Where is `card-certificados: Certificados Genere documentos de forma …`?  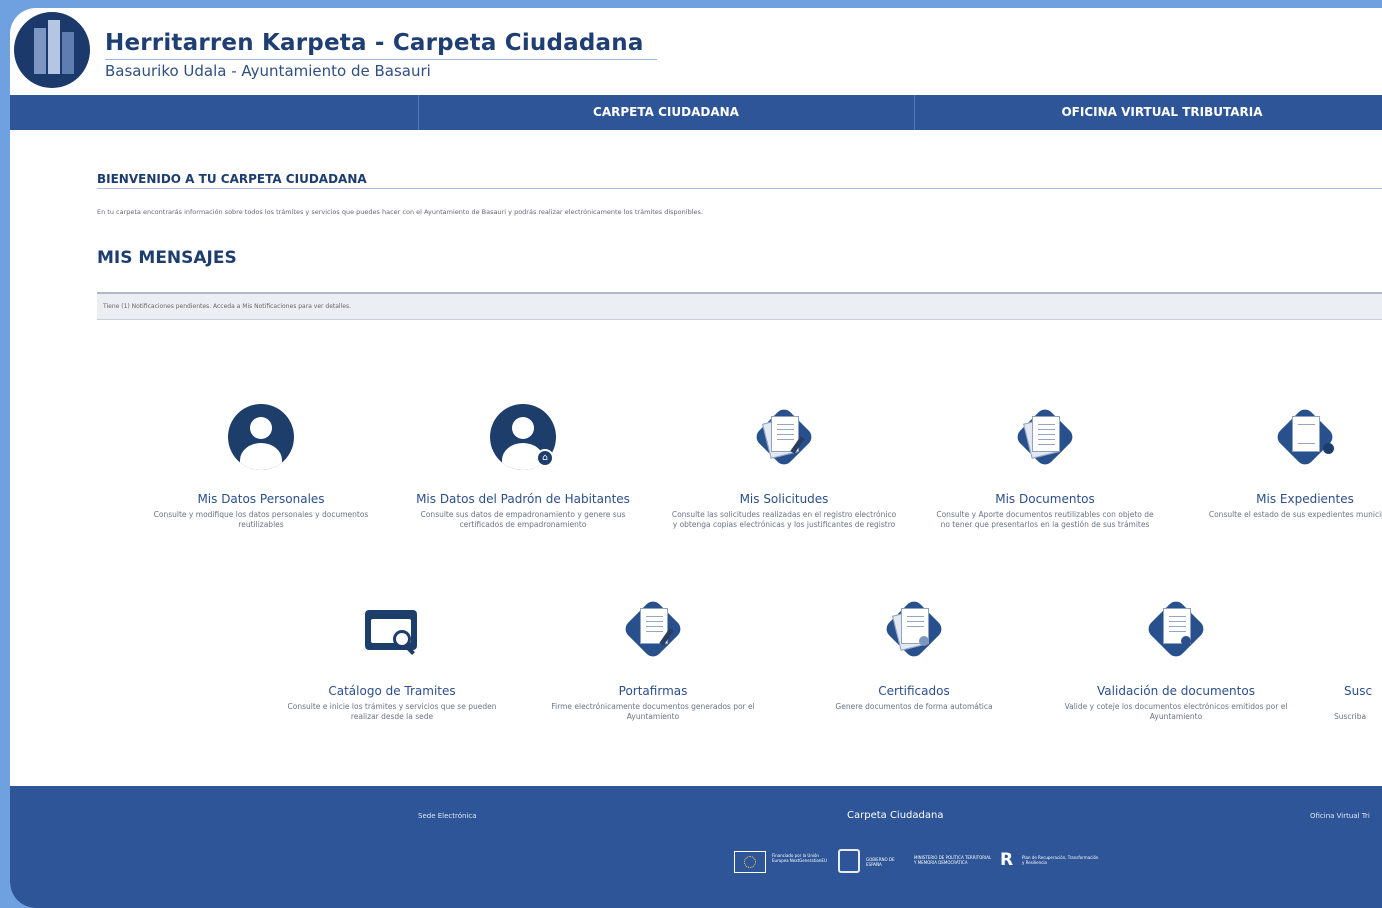
card-certificados: Certificados Genere documentos de forma … is located at coordinates (914, 653).